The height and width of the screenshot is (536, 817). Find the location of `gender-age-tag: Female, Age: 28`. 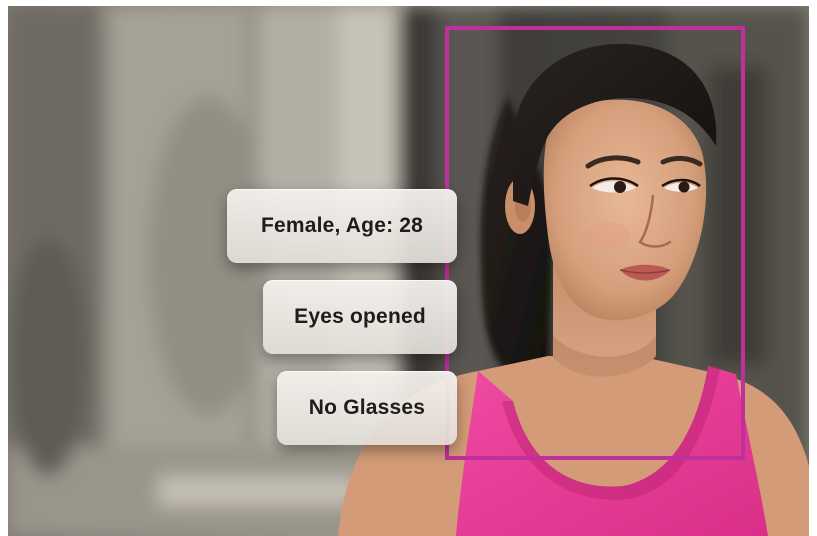

gender-age-tag: Female, Age: 28 is located at coordinates (342, 226).